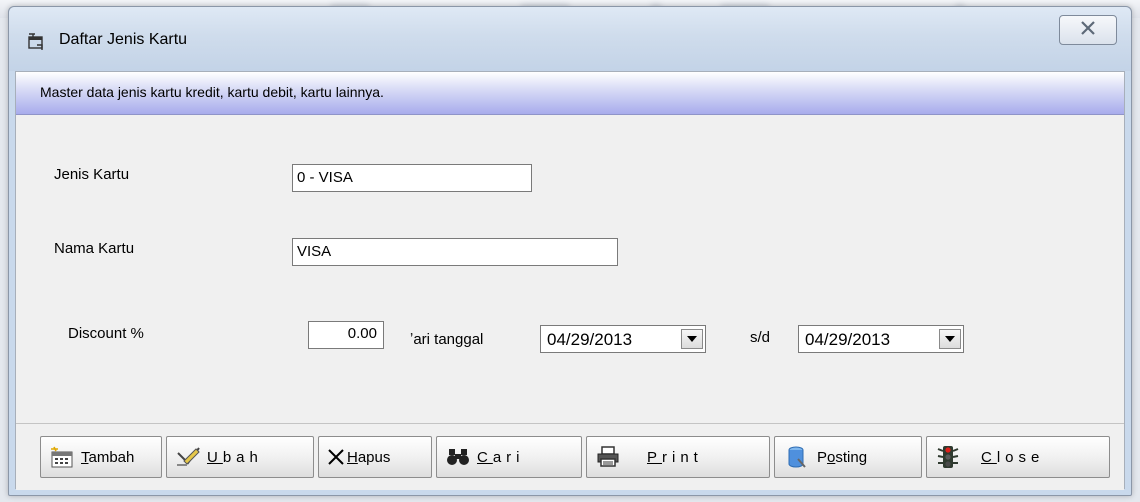  I want to click on nama-kartu-field: VISA, so click(455, 252).